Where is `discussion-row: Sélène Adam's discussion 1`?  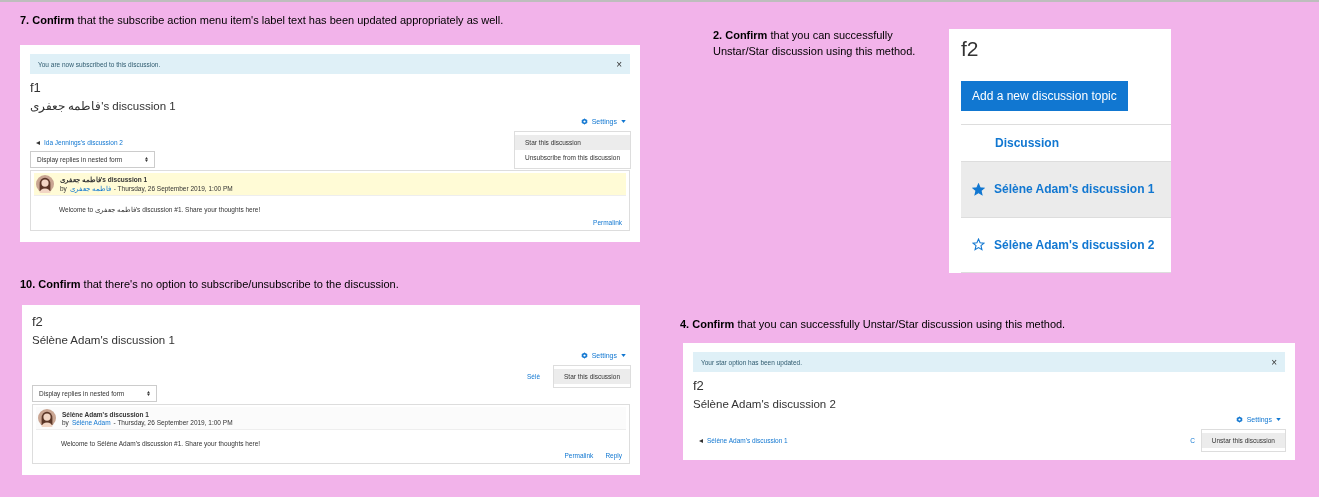
discussion-row: Sélène Adam's discussion 1 is located at coordinates (1066, 189).